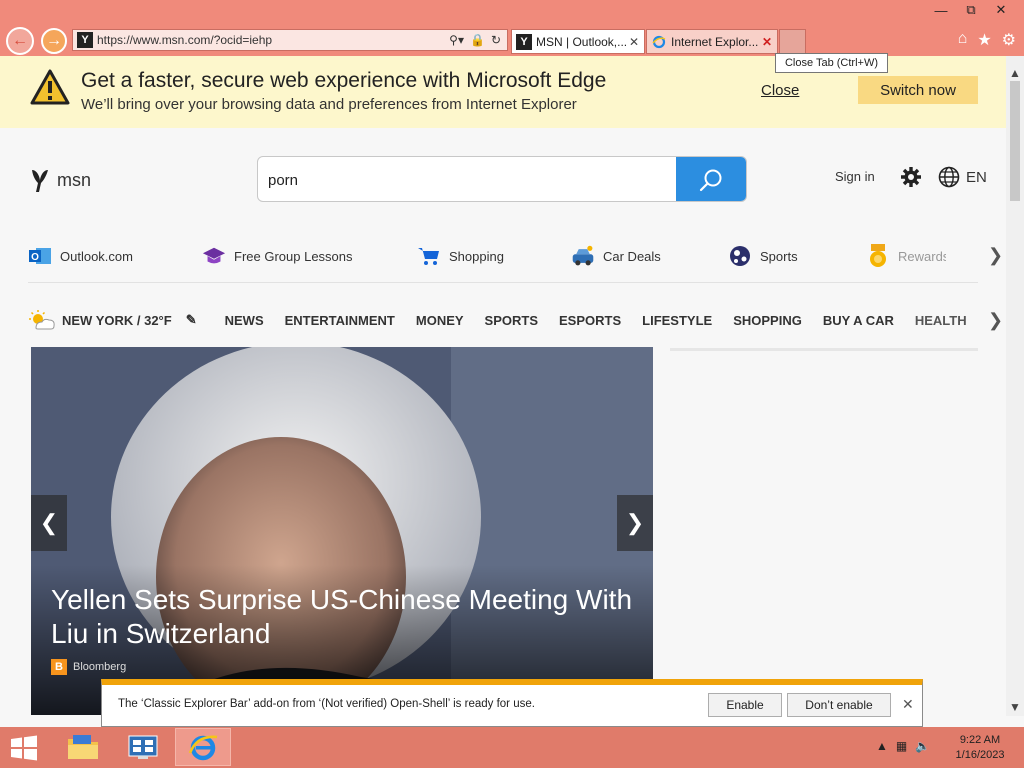  I want to click on internet-explorer-taskbar-button, so click(203, 747).